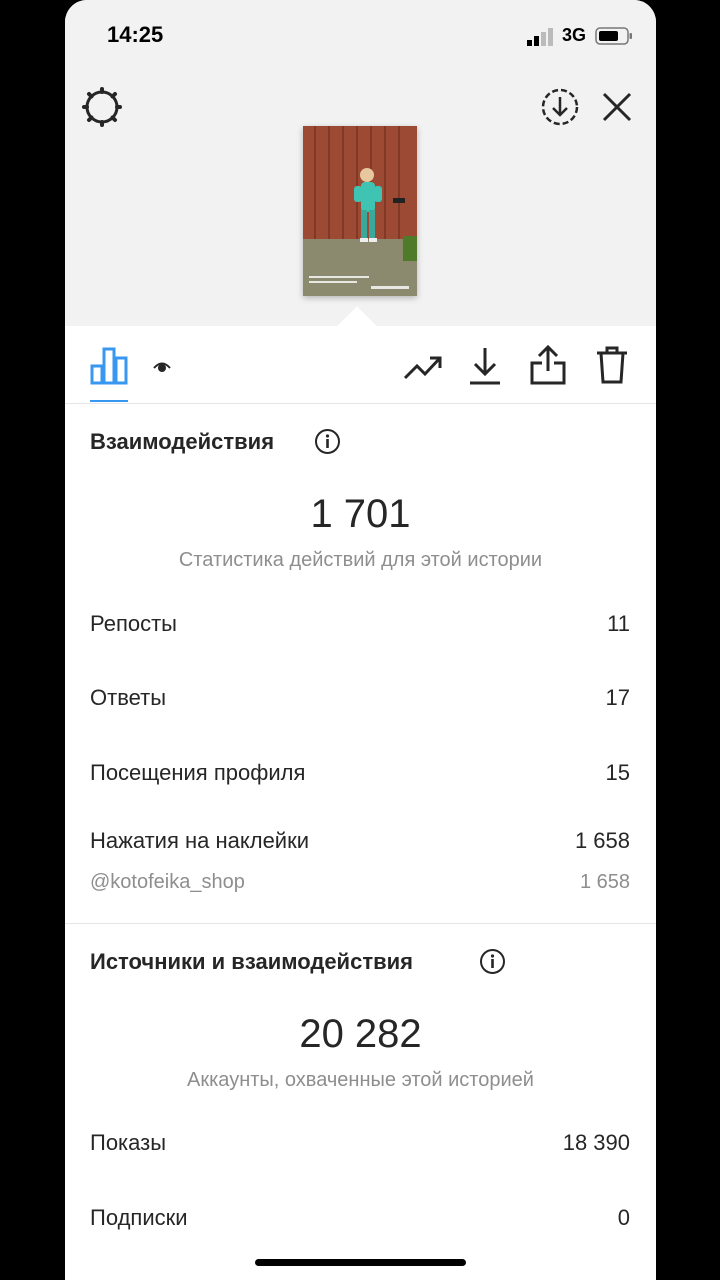 This screenshot has width=720, height=1280. Describe the element at coordinates (182, 441) in the screenshot. I see `interactions-title: Взаимодействия` at that location.